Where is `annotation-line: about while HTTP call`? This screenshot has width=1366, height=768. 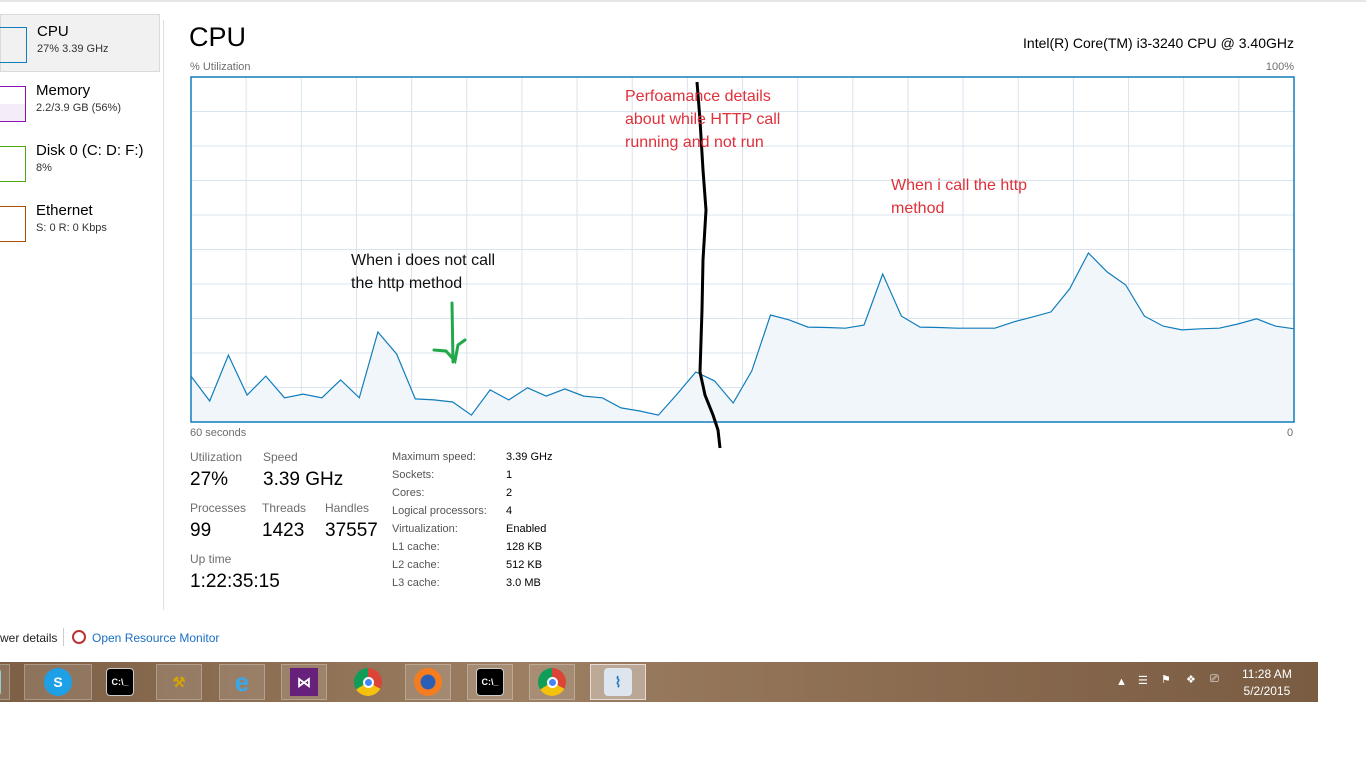
annotation-line: about while HTTP call is located at coordinates (703, 119).